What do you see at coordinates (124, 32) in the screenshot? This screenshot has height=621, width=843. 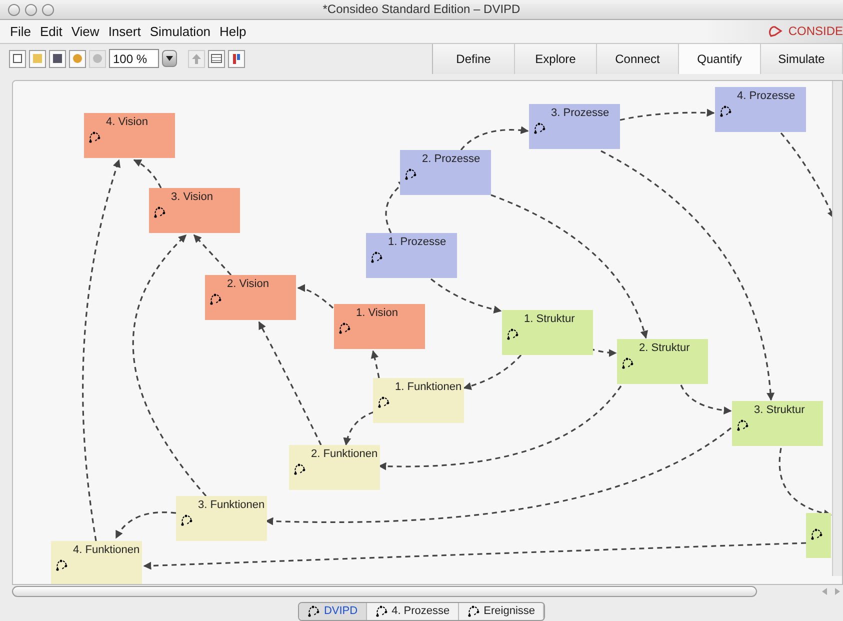 I see `menu-item: Insert` at bounding box center [124, 32].